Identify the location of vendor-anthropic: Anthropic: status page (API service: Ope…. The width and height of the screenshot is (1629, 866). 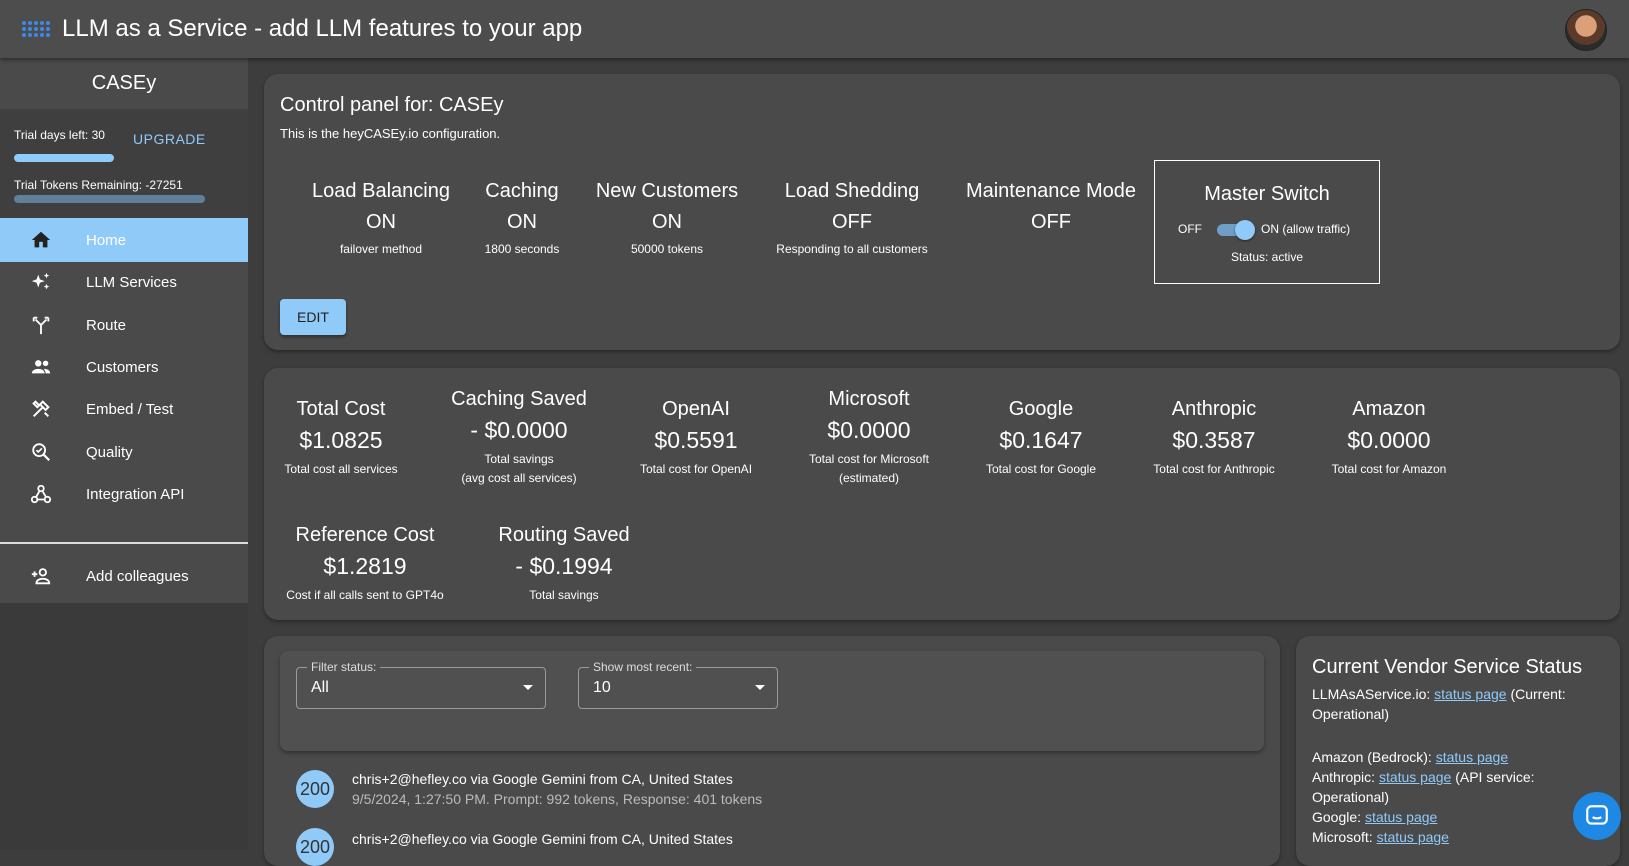
(1457, 787).